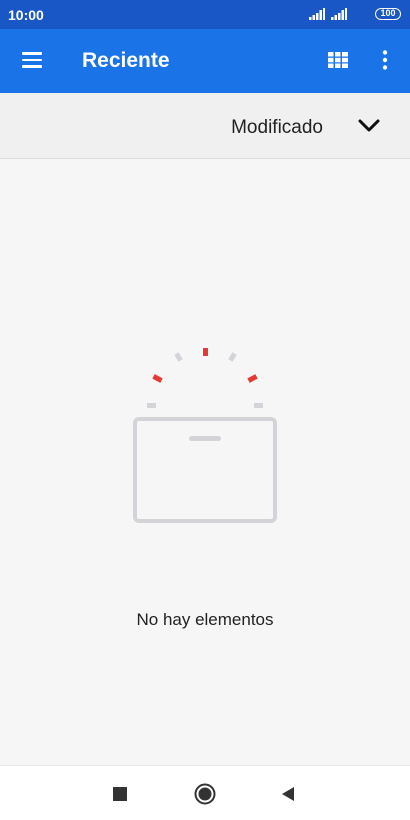 The image size is (410, 820). What do you see at coordinates (205, 126) in the screenshot?
I see `sort-bar: Modificado` at bounding box center [205, 126].